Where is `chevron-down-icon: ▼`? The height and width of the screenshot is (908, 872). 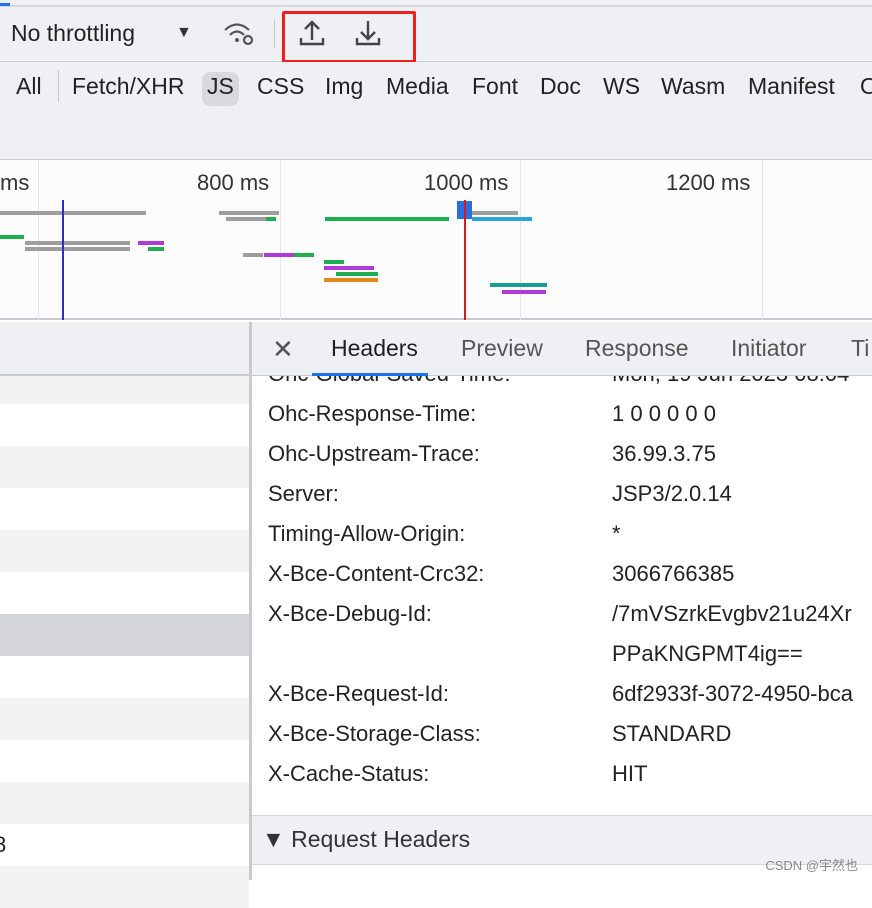
chevron-down-icon: ▼ is located at coordinates (184, 33).